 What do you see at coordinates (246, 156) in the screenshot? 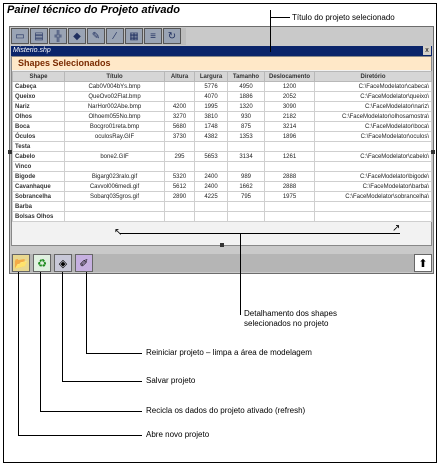
I see `table-cell: 3134` at bounding box center [246, 156].